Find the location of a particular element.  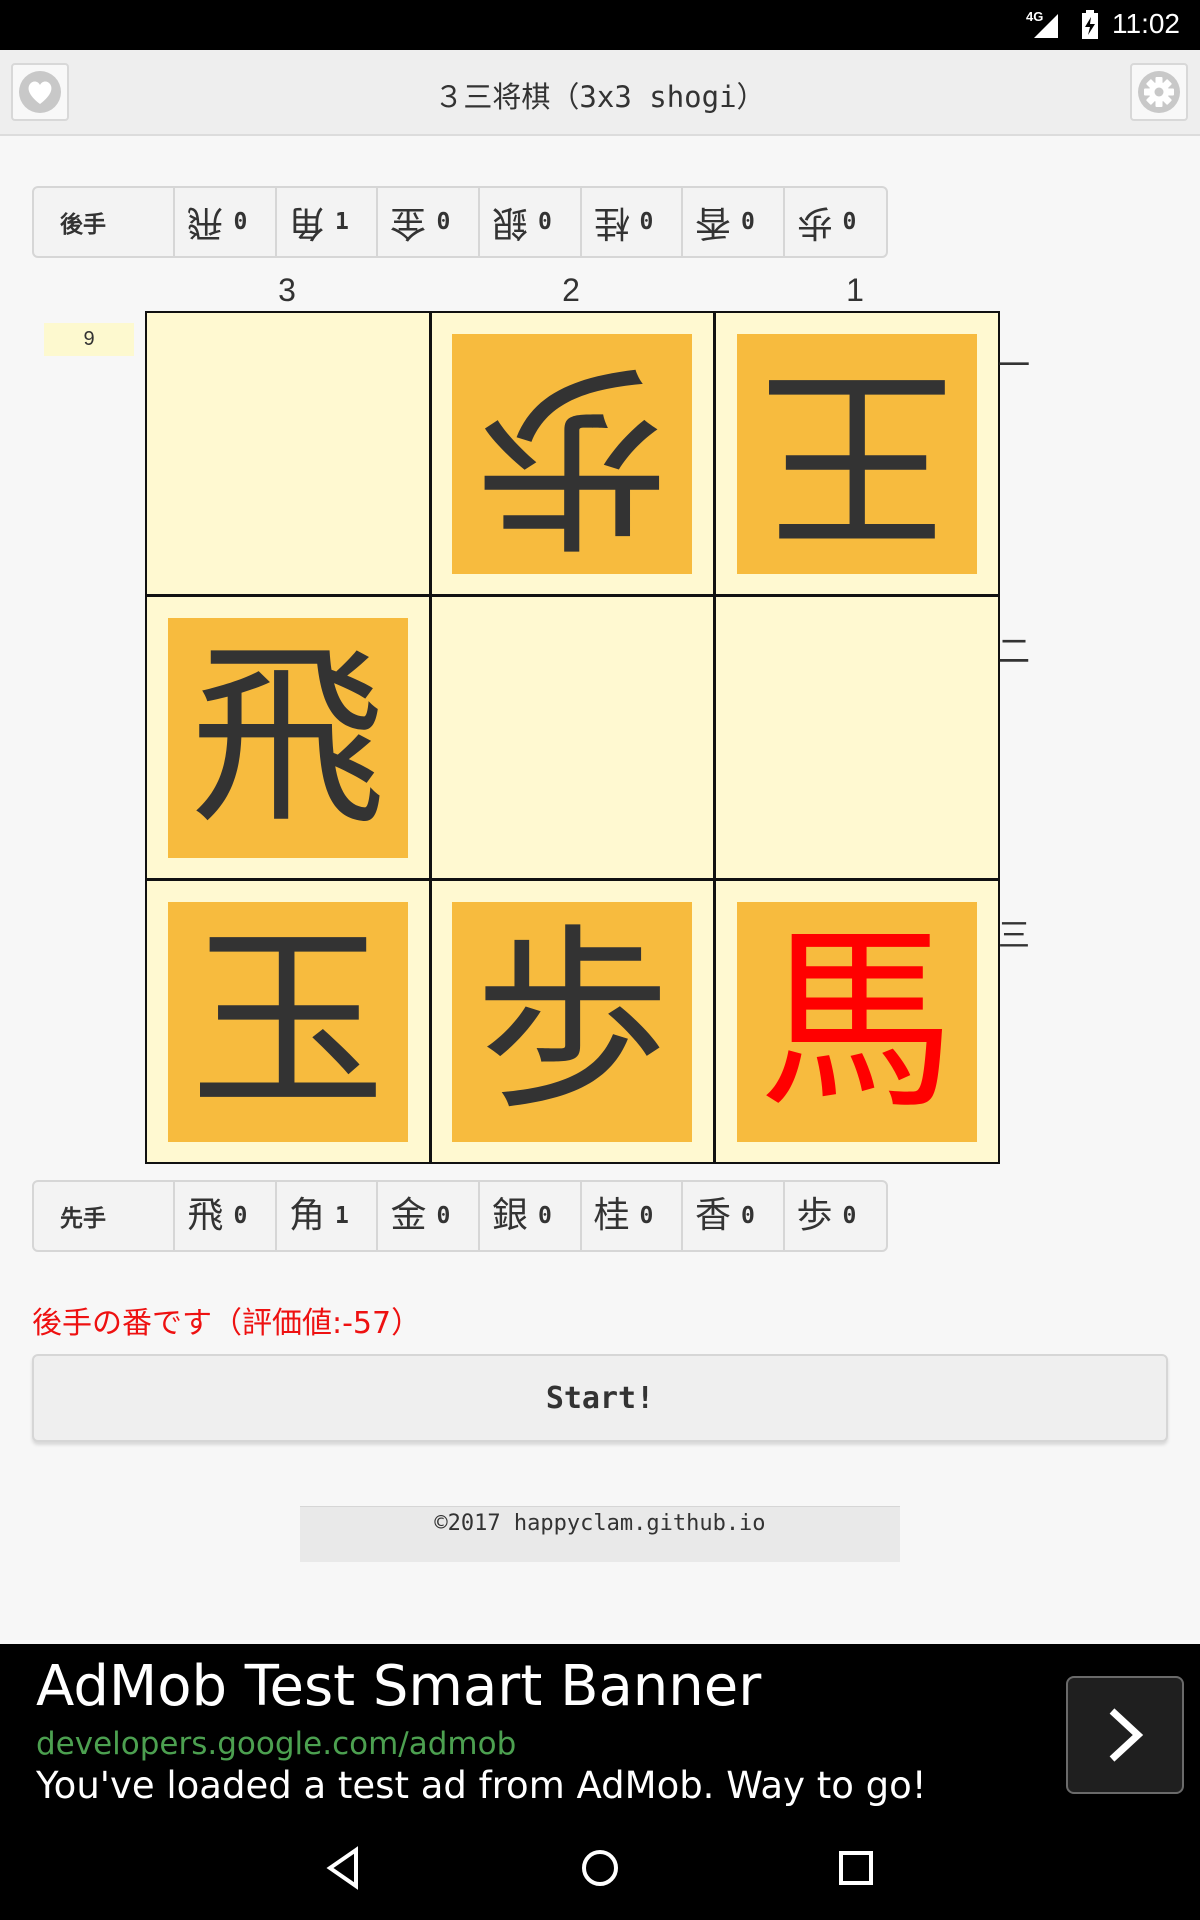

gote-king: 王 is located at coordinates (857, 453).